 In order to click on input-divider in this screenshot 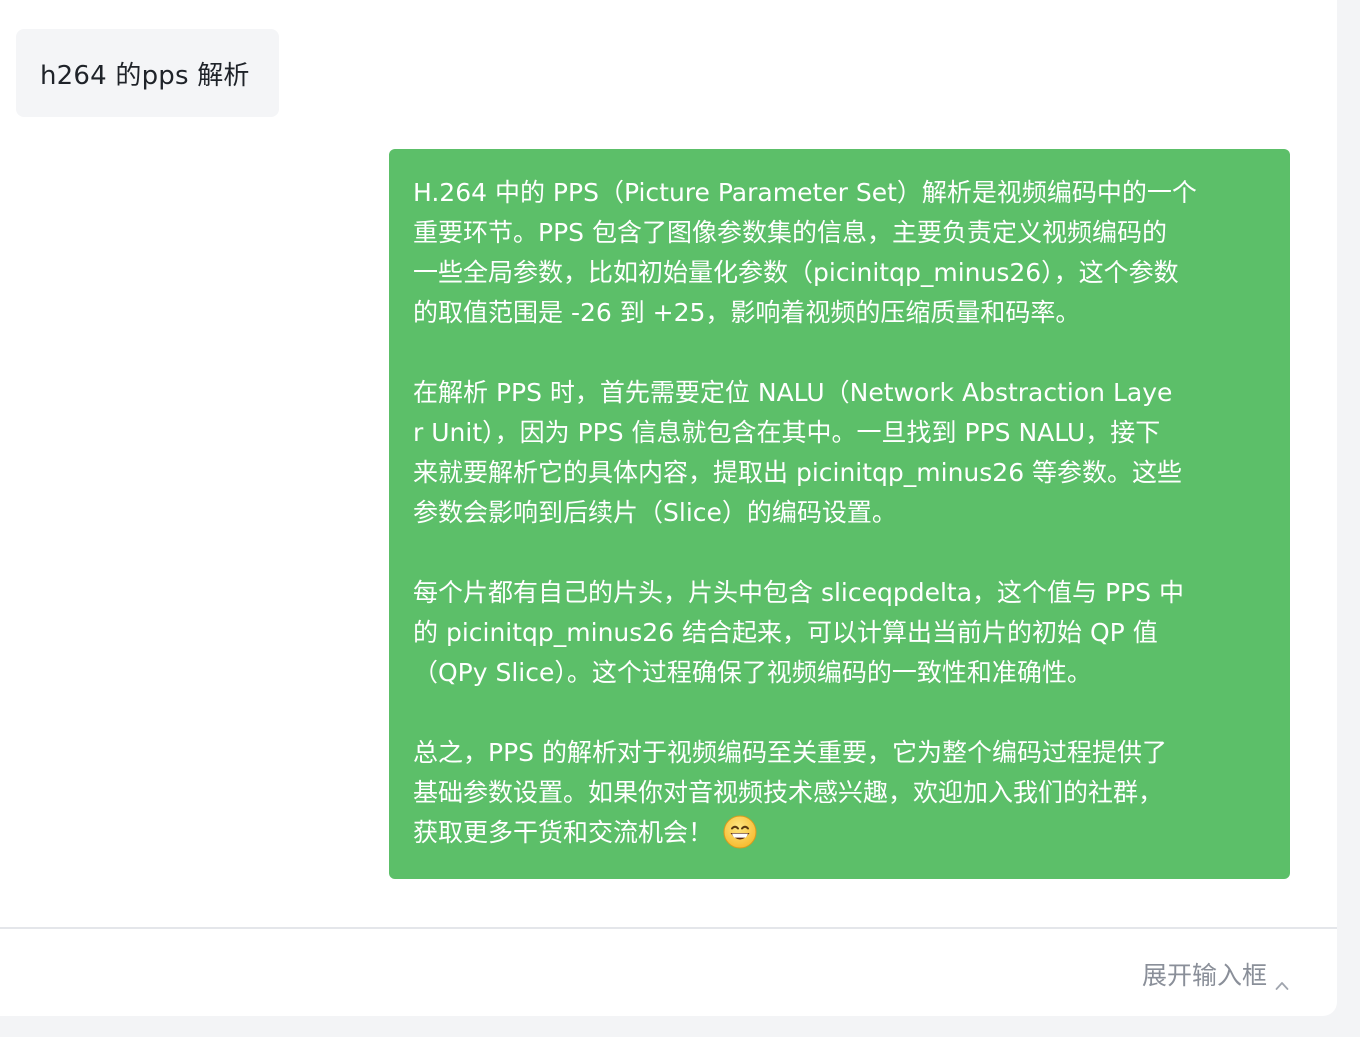, I will do `click(668, 928)`.